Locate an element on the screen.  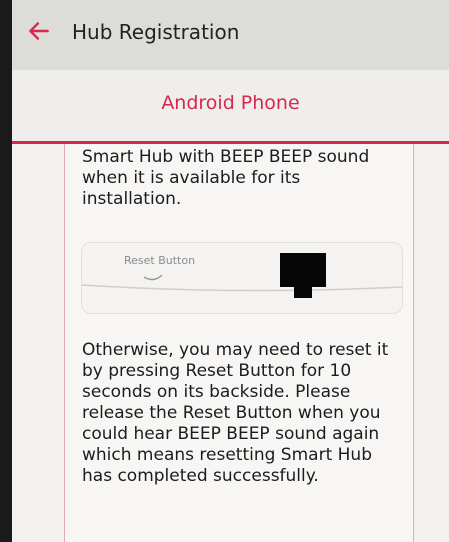
section-title: Android Phone is located at coordinates (230, 103).